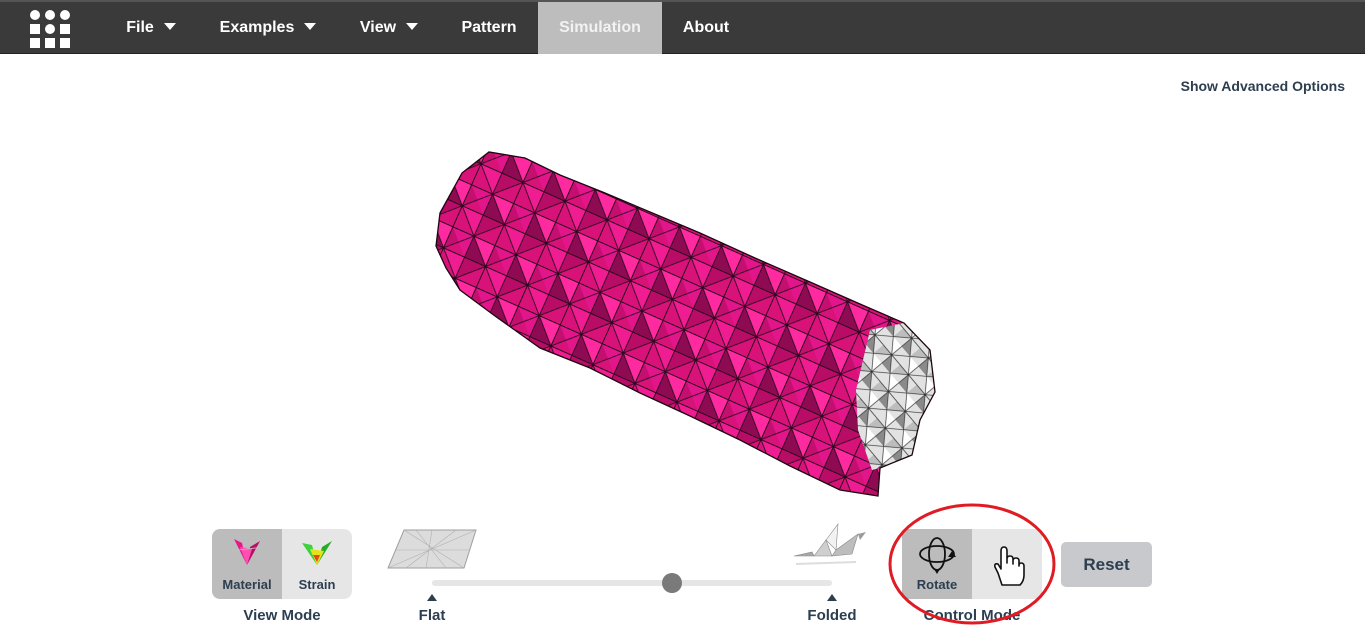 The image size is (1365, 639). I want to click on fold-percent-slider-track, so click(632, 583).